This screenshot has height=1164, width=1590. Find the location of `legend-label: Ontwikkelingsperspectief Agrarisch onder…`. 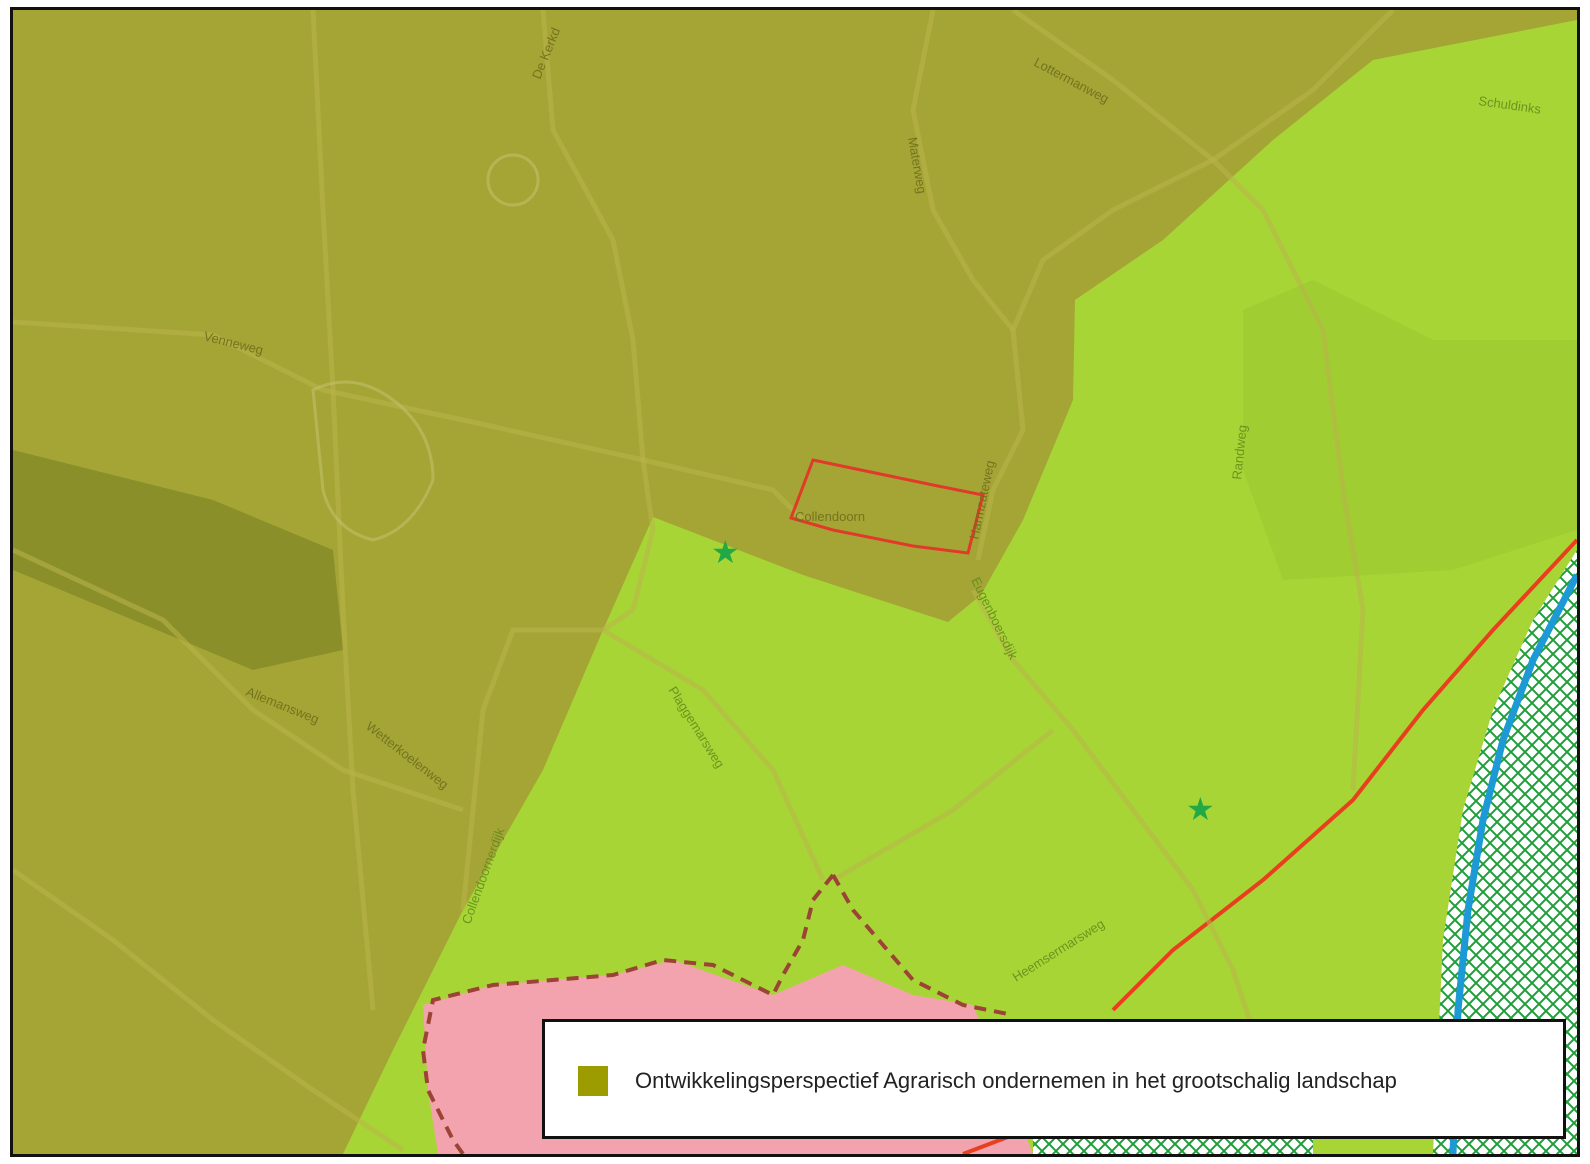

legend-label: Ontwikkelingsperspectief Agrarisch onder… is located at coordinates (1016, 1080).